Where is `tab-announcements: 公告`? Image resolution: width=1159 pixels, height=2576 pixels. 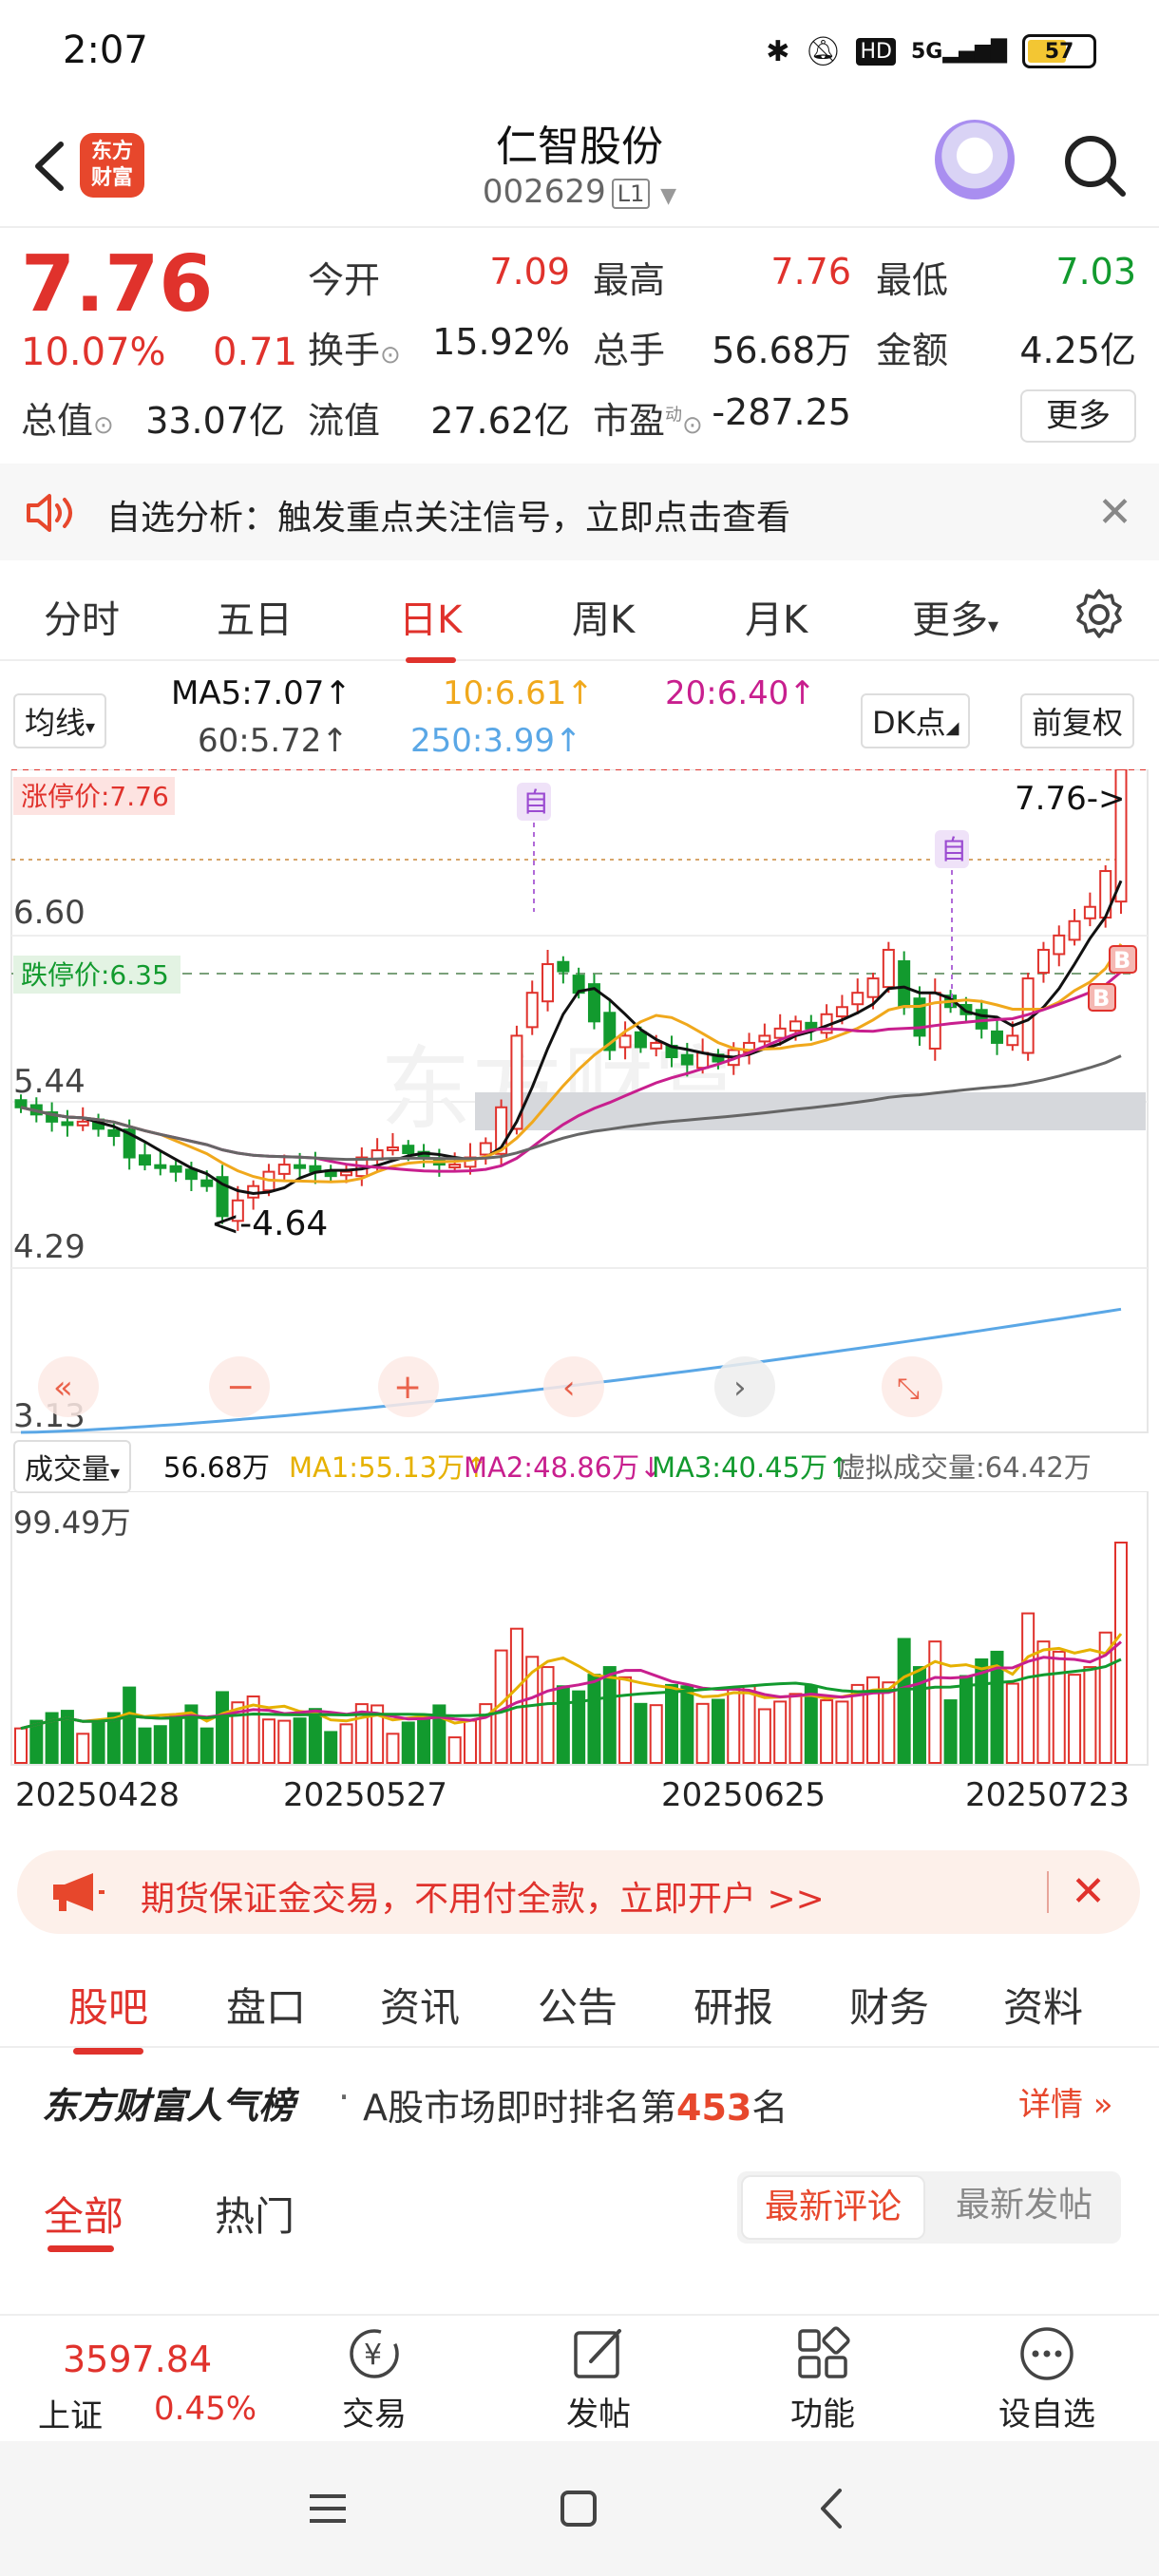
tab-announcements: 公告 is located at coordinates (578, 2005).